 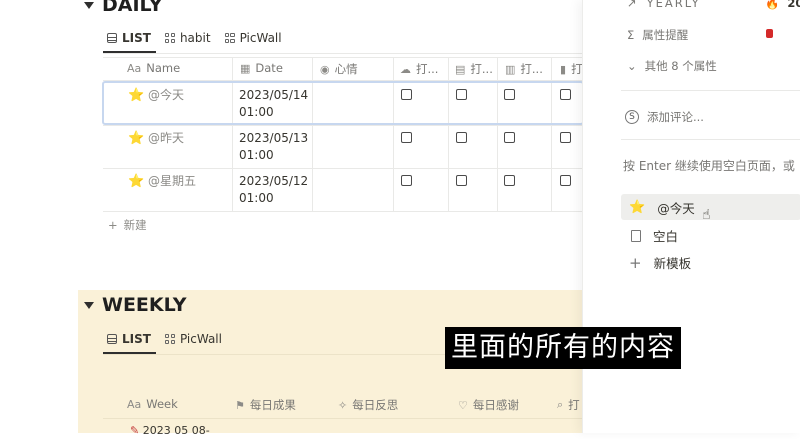 I want to click on property-yearly: ↗ YEARLY, so click(x=664, y=5).